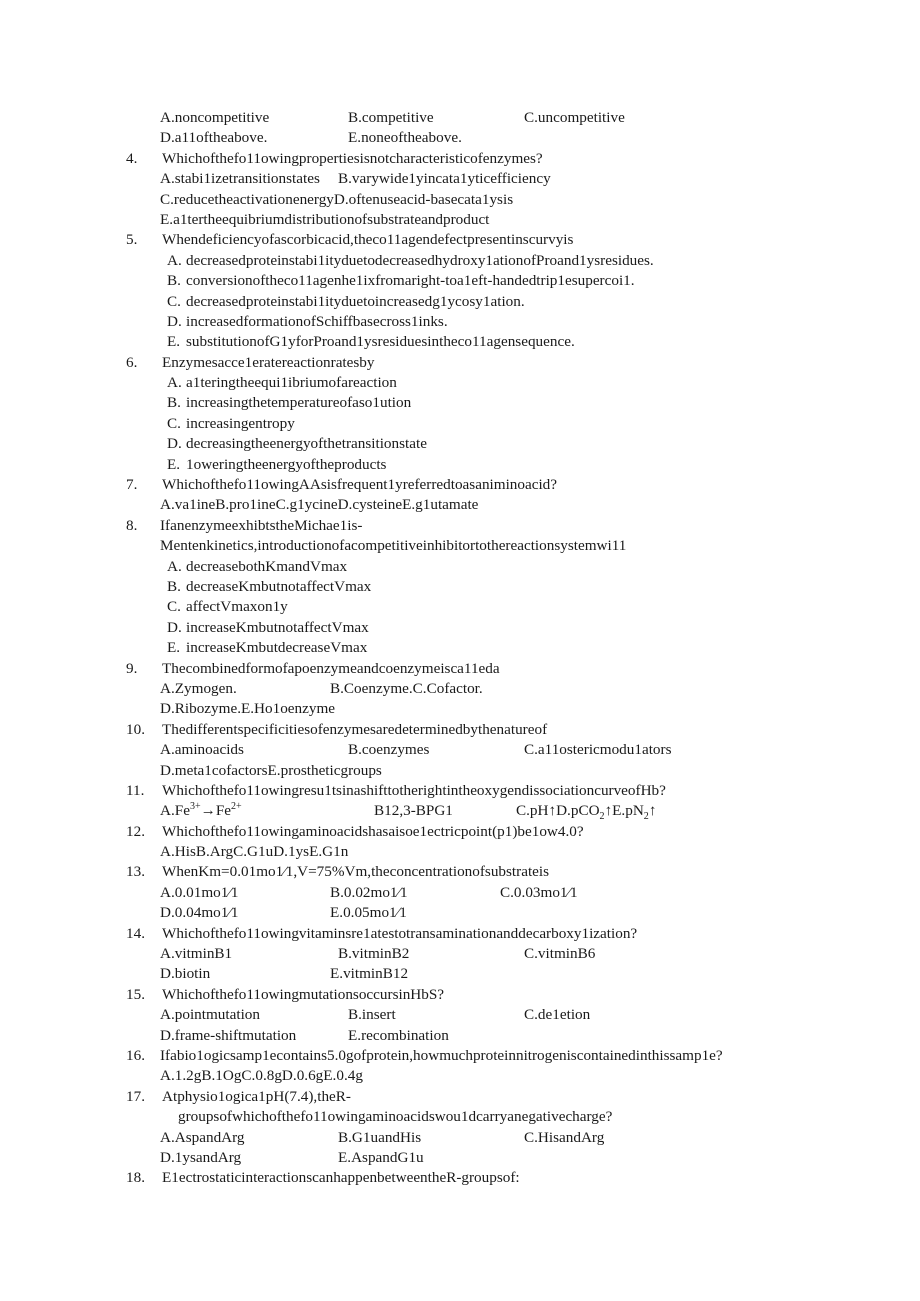 The width and height of the screenshot is (920, 1301). What do you see at coordinates (444, 179) in the screenshot?
I see `option-b: B.varywide1yincata1yticefficiency` at bounding box center [444, 179].